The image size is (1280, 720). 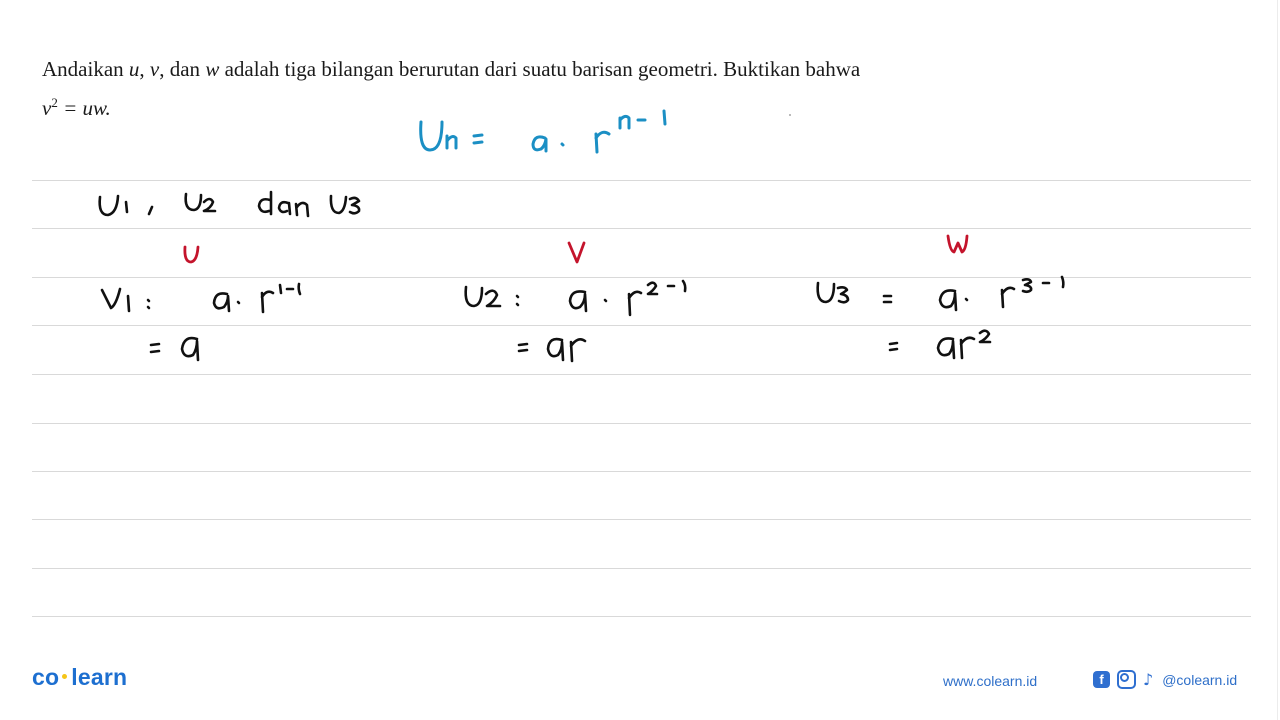 What do you see at coordinates (1199, 680) in the screenshot?
I see `social-handle: @colearn.id` at bounding box center [1199, 680].